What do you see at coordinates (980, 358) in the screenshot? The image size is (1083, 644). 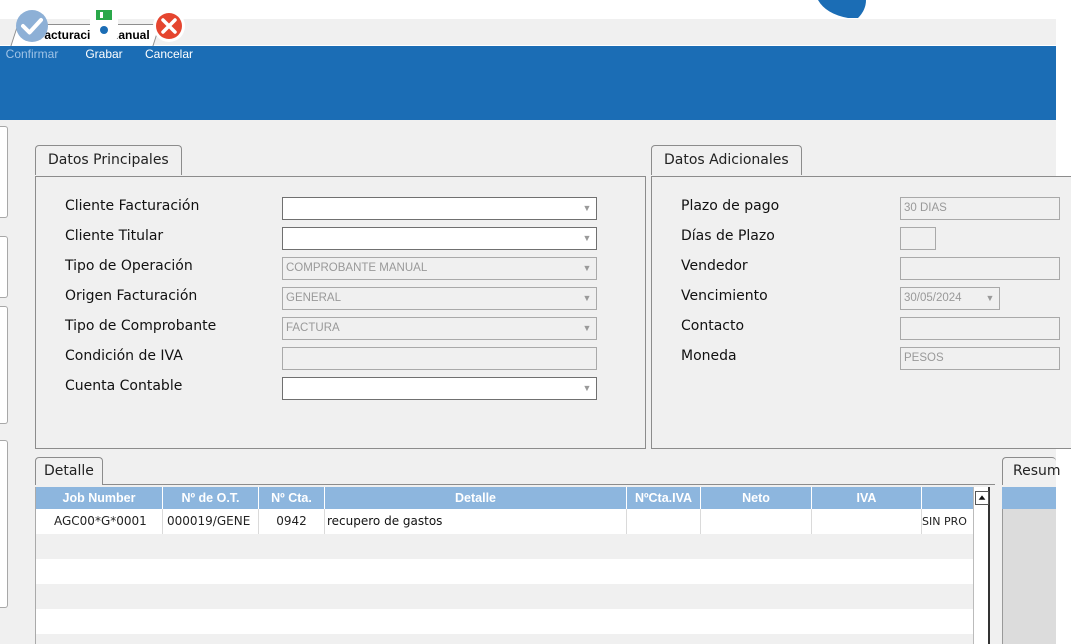 I see `moneda-field: PESOS` at bounding box center [980, 358].